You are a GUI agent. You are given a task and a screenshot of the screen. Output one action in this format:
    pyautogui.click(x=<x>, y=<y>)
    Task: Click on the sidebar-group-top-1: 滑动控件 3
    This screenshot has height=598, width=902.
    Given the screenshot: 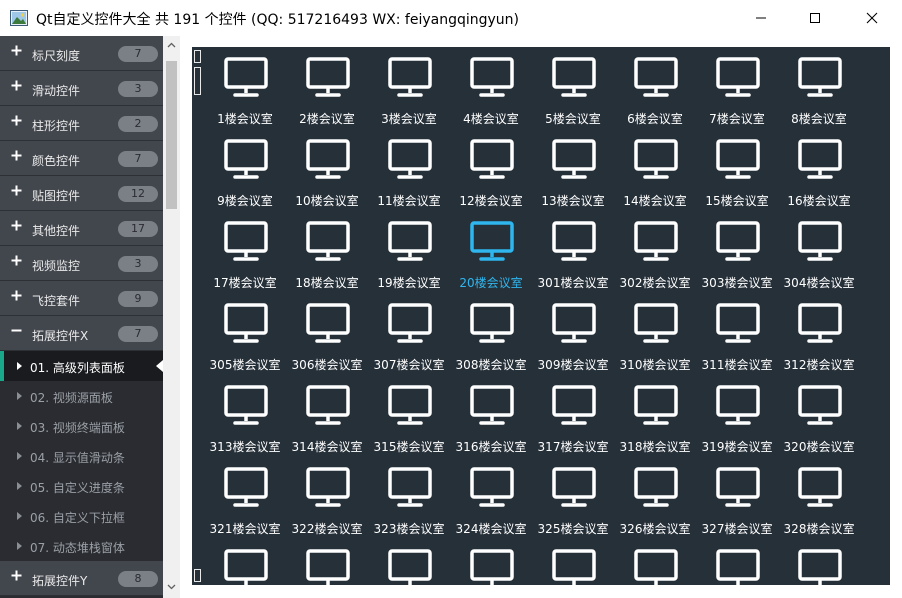 What is the action you would take?
    pyautogui.click(x=81, y=88)
    